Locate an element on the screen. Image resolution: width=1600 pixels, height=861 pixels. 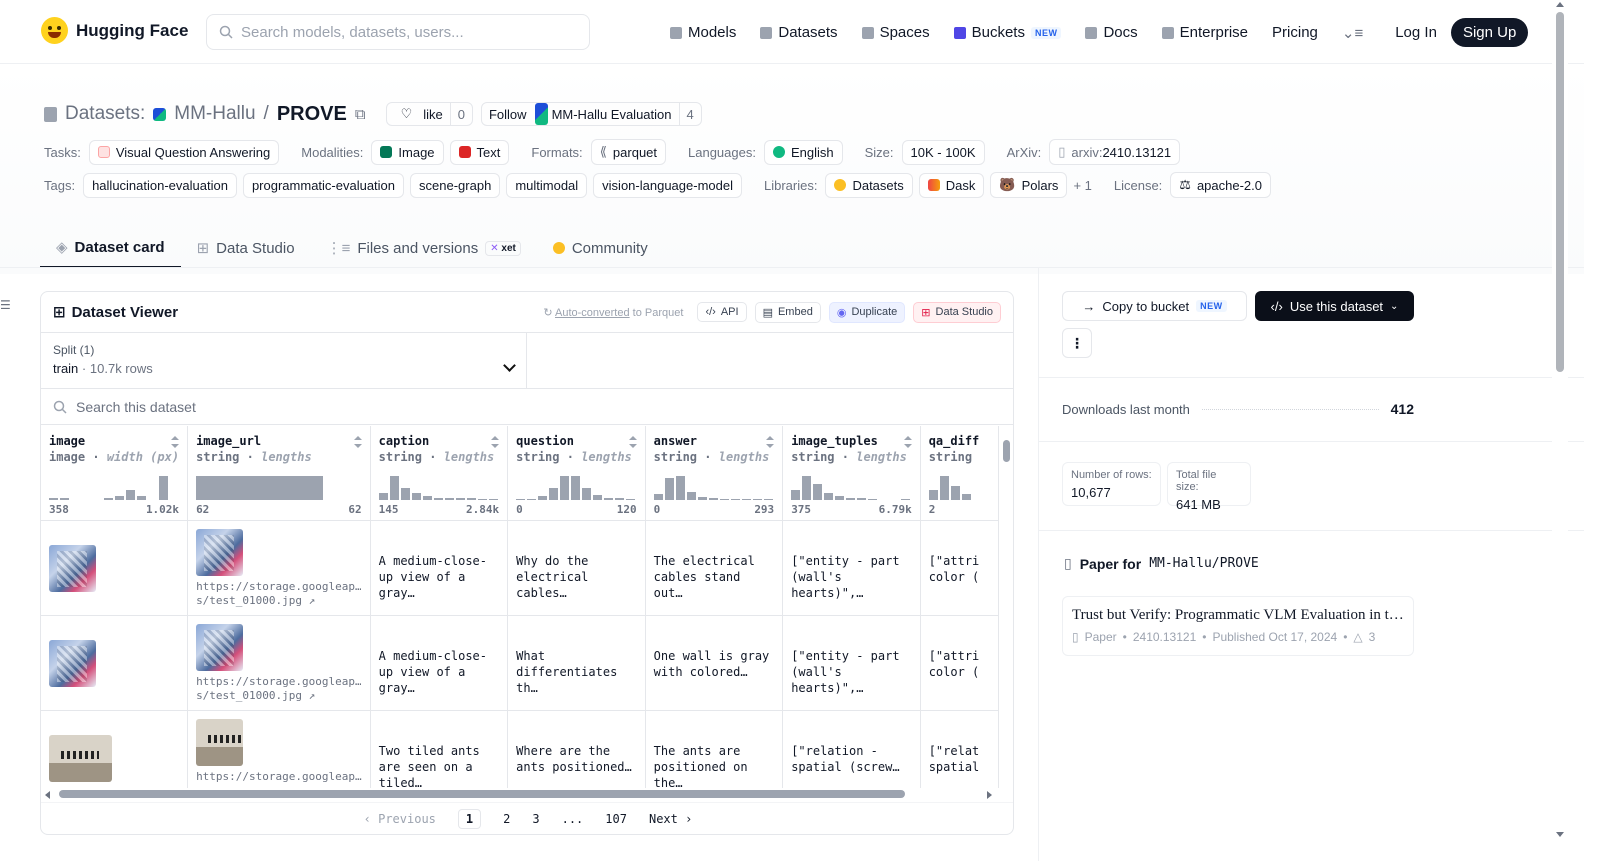
tag-hallucination-evaluation: hallucination-evaluation is located at coordinates (160, 185).